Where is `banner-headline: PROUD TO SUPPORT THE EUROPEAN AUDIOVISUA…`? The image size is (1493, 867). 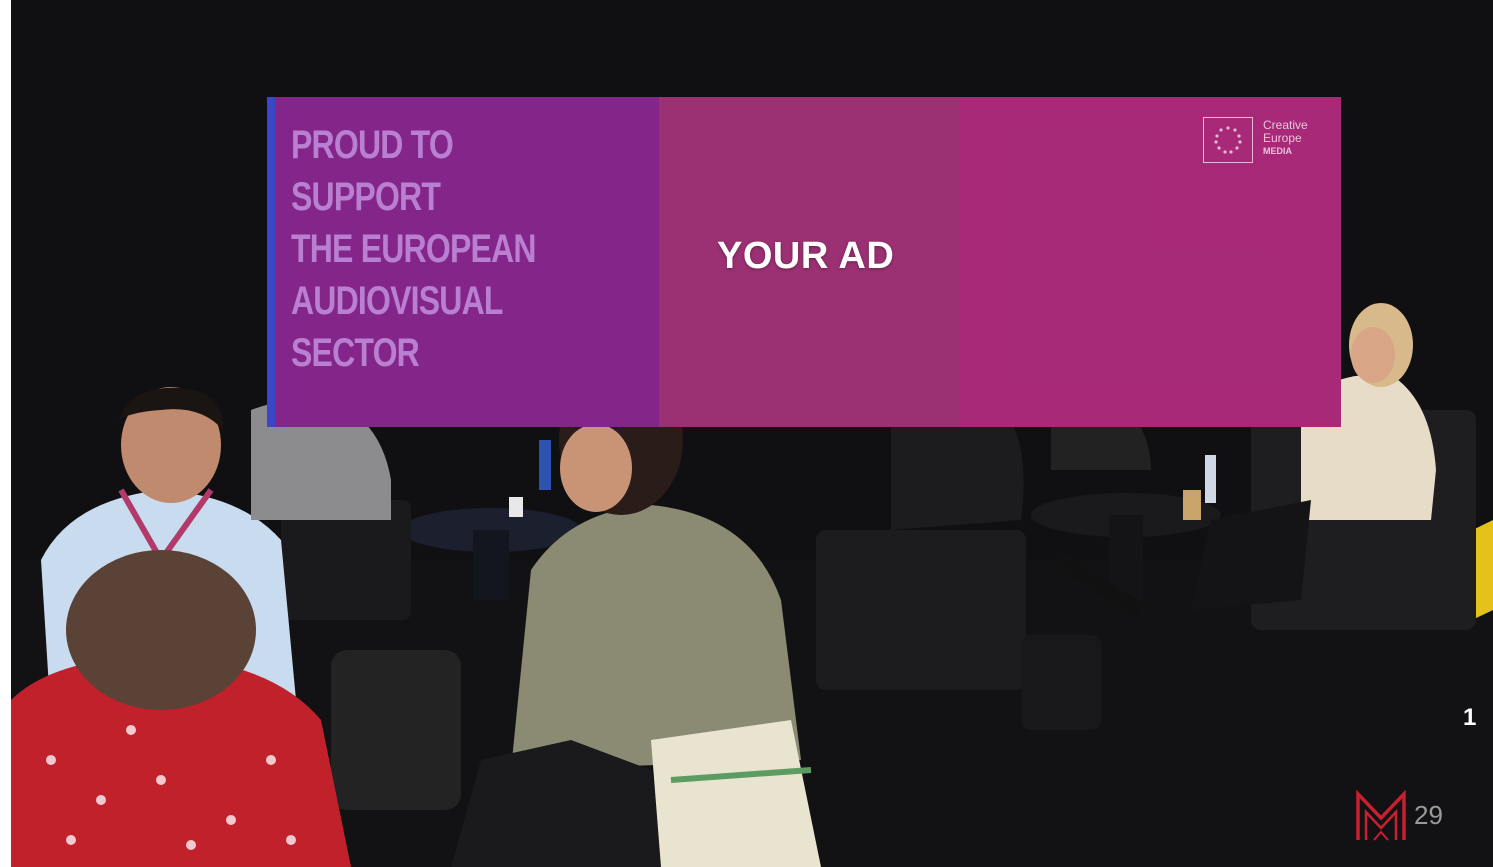 banner-headline: PROUD TO SUPPORT THE EUROPEAN AUDIOVISUA… is located at coordinates (413, 249).